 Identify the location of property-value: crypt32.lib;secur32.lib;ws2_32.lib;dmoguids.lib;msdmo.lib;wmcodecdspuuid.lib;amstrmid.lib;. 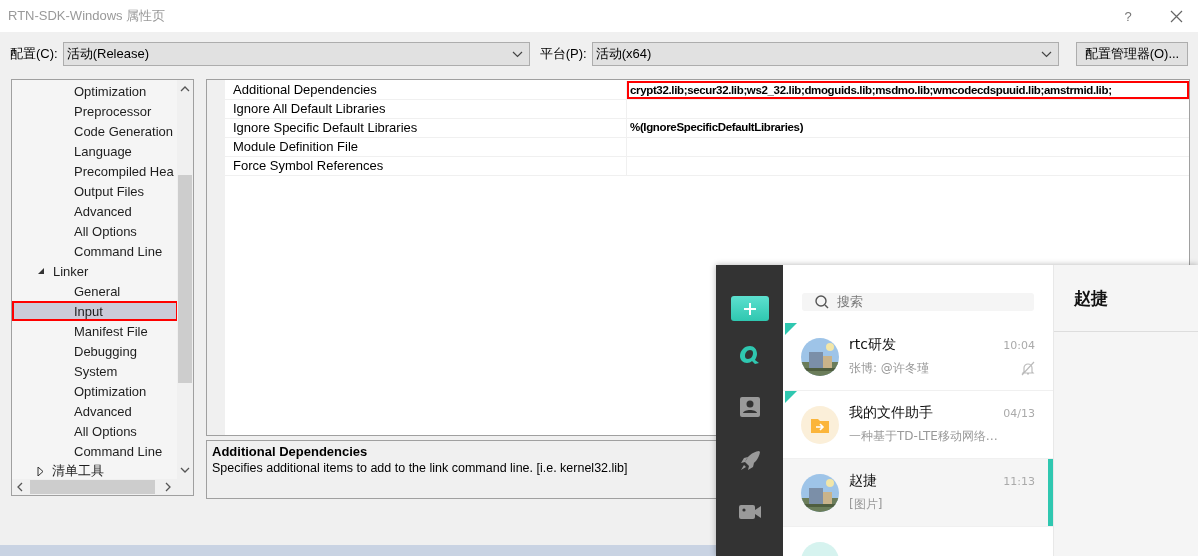
(908, 90).